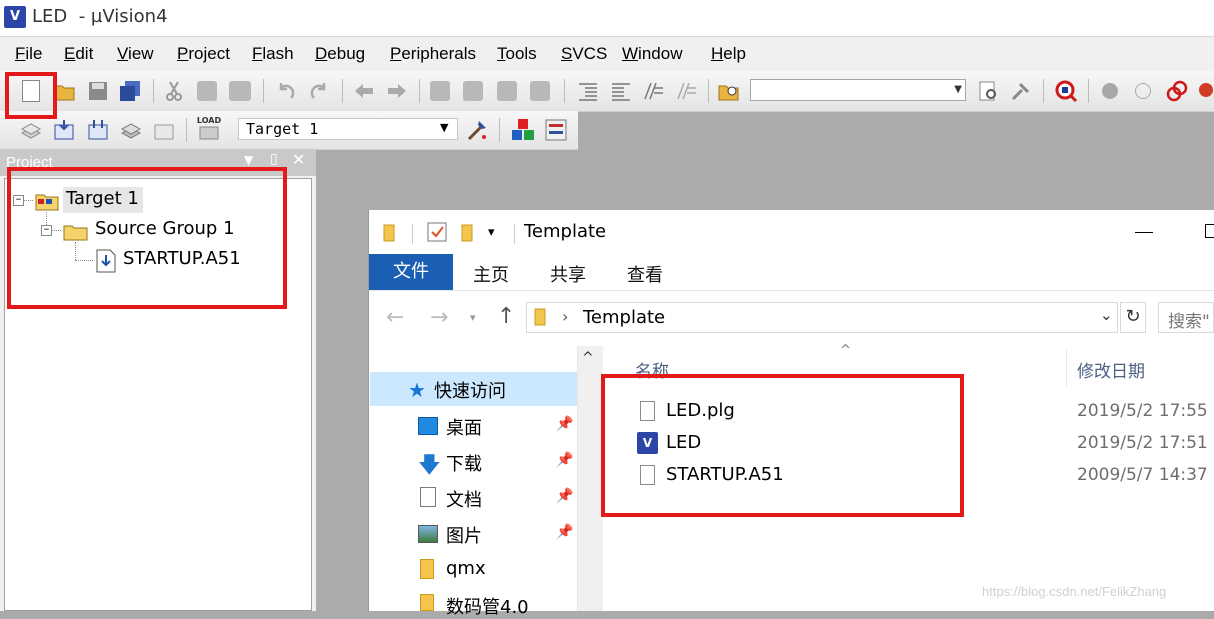 This screenshot has height=619, width=1214. I want to click on column-header-date: 修改日期, so click(1111, 369).